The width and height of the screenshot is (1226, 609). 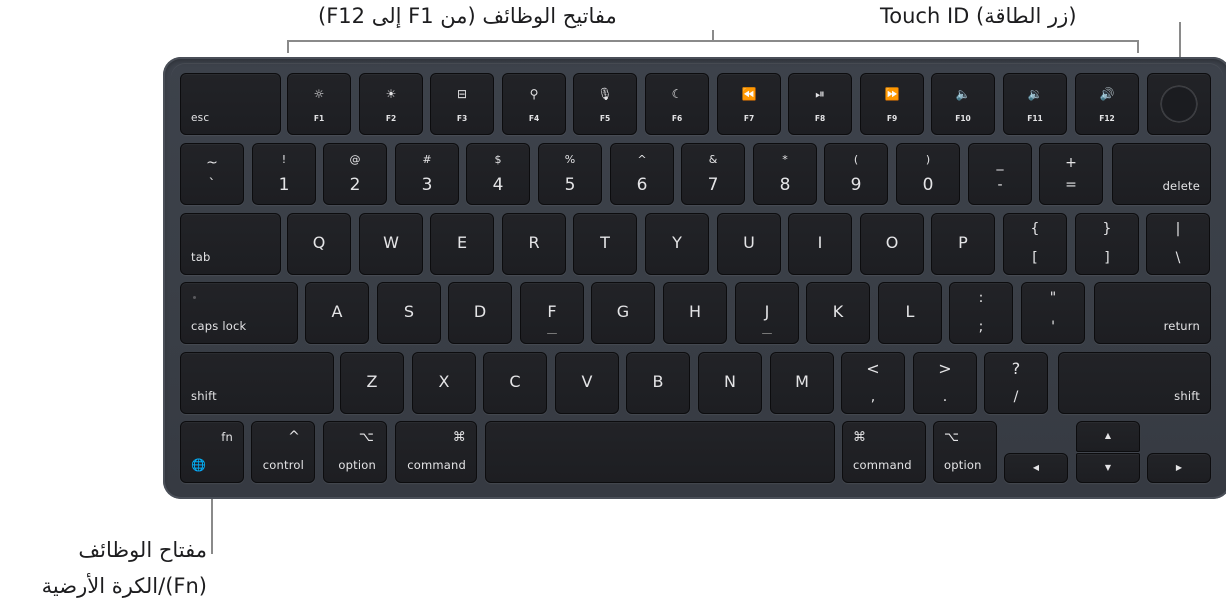 I want to click on key-shift-symbol: %, so click(x=570, y=159).